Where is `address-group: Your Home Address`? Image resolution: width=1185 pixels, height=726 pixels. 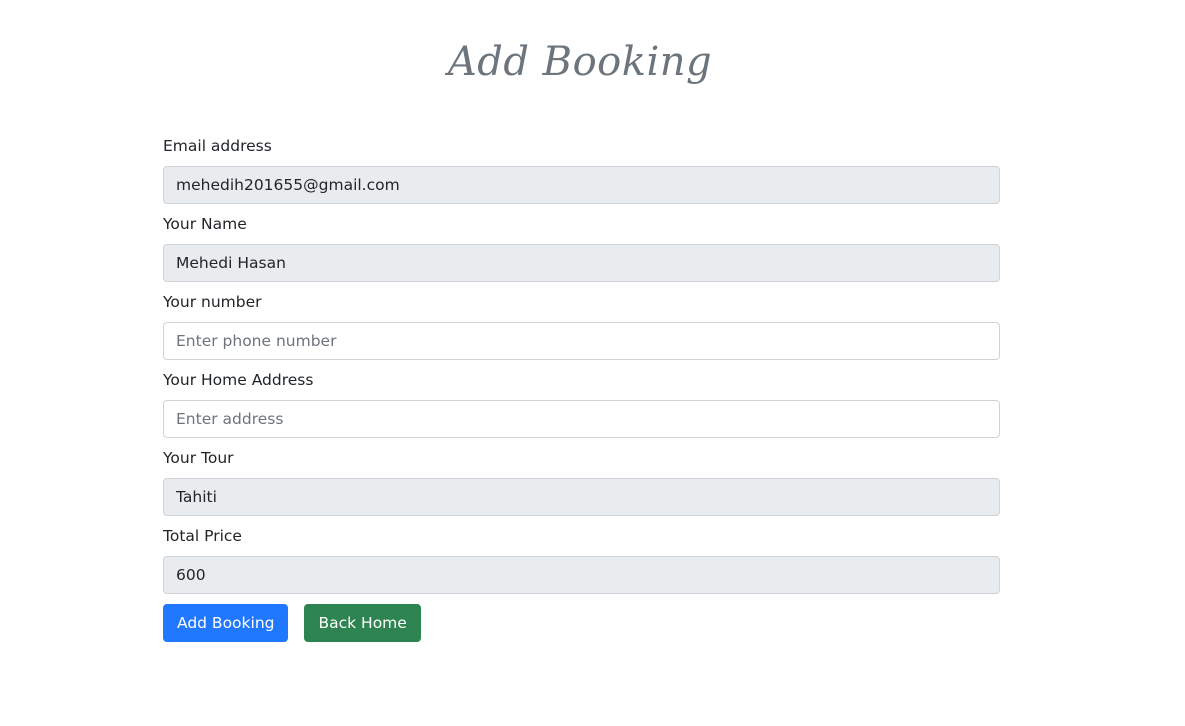 address-group: Your Home Address is located at coordinates (581, 404).